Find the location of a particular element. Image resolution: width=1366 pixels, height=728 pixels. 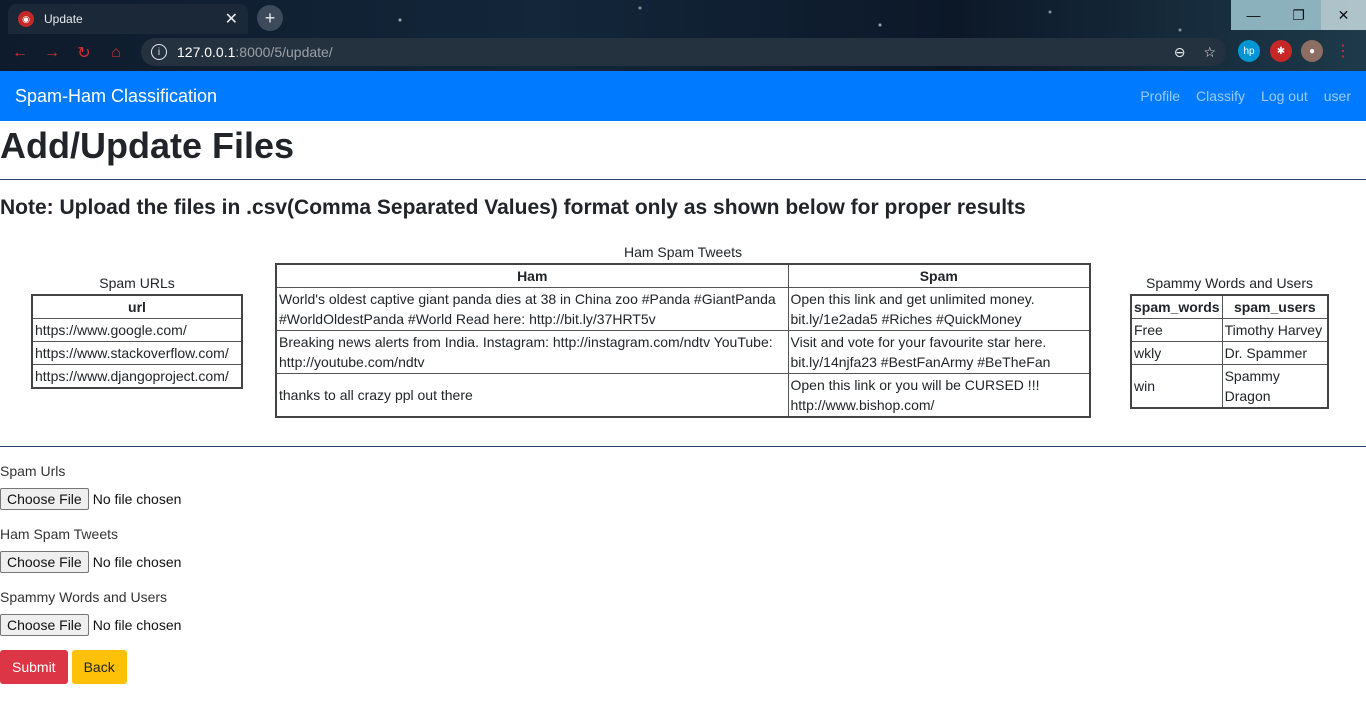

nav-profile: Profile is located at coordinates (1160, 96).